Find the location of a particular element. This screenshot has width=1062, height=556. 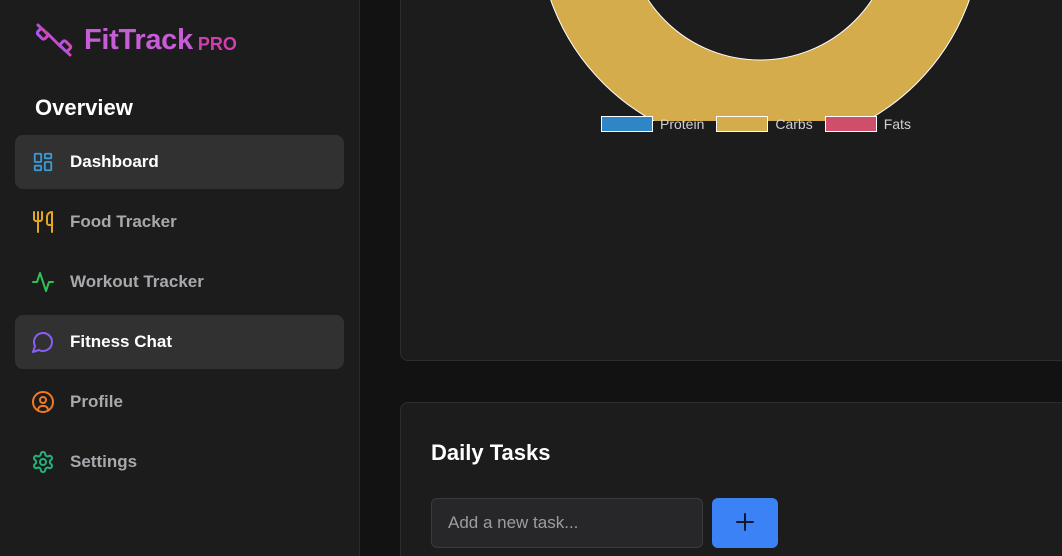

sidebar-item-label: Dashboard is located at coordinates (114, 161).